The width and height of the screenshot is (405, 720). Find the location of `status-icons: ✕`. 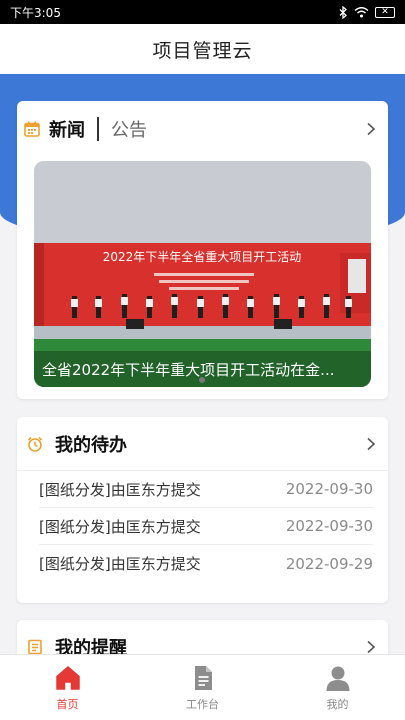

status-icons: ✕ is located at coordinates (367, 12).